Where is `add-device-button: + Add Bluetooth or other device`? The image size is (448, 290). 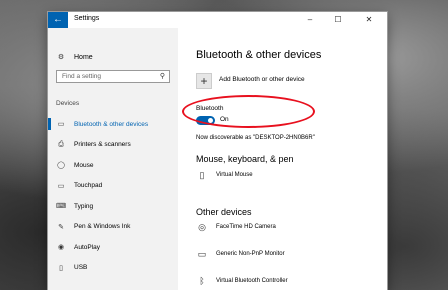
add-device-button: + Add Bluetooth or other device is located at coordinates (250, 81).